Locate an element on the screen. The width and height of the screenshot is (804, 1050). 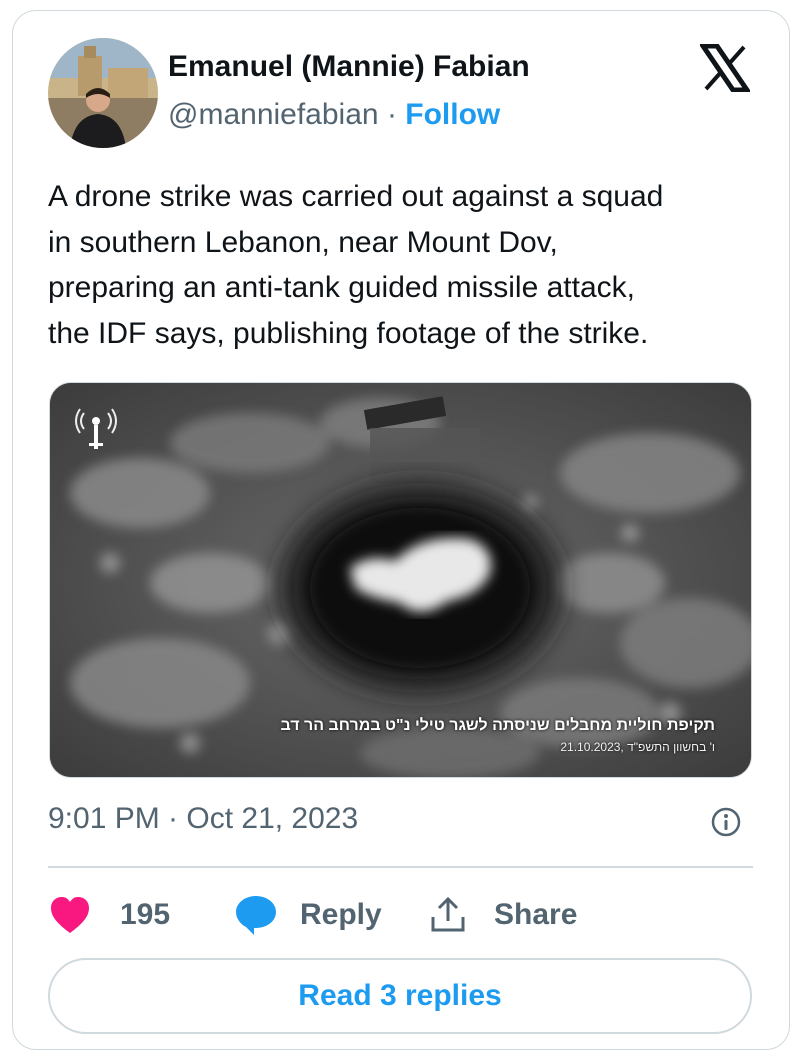
handle-row: @manniefabian · Follow is located at coordinates (334, 115).